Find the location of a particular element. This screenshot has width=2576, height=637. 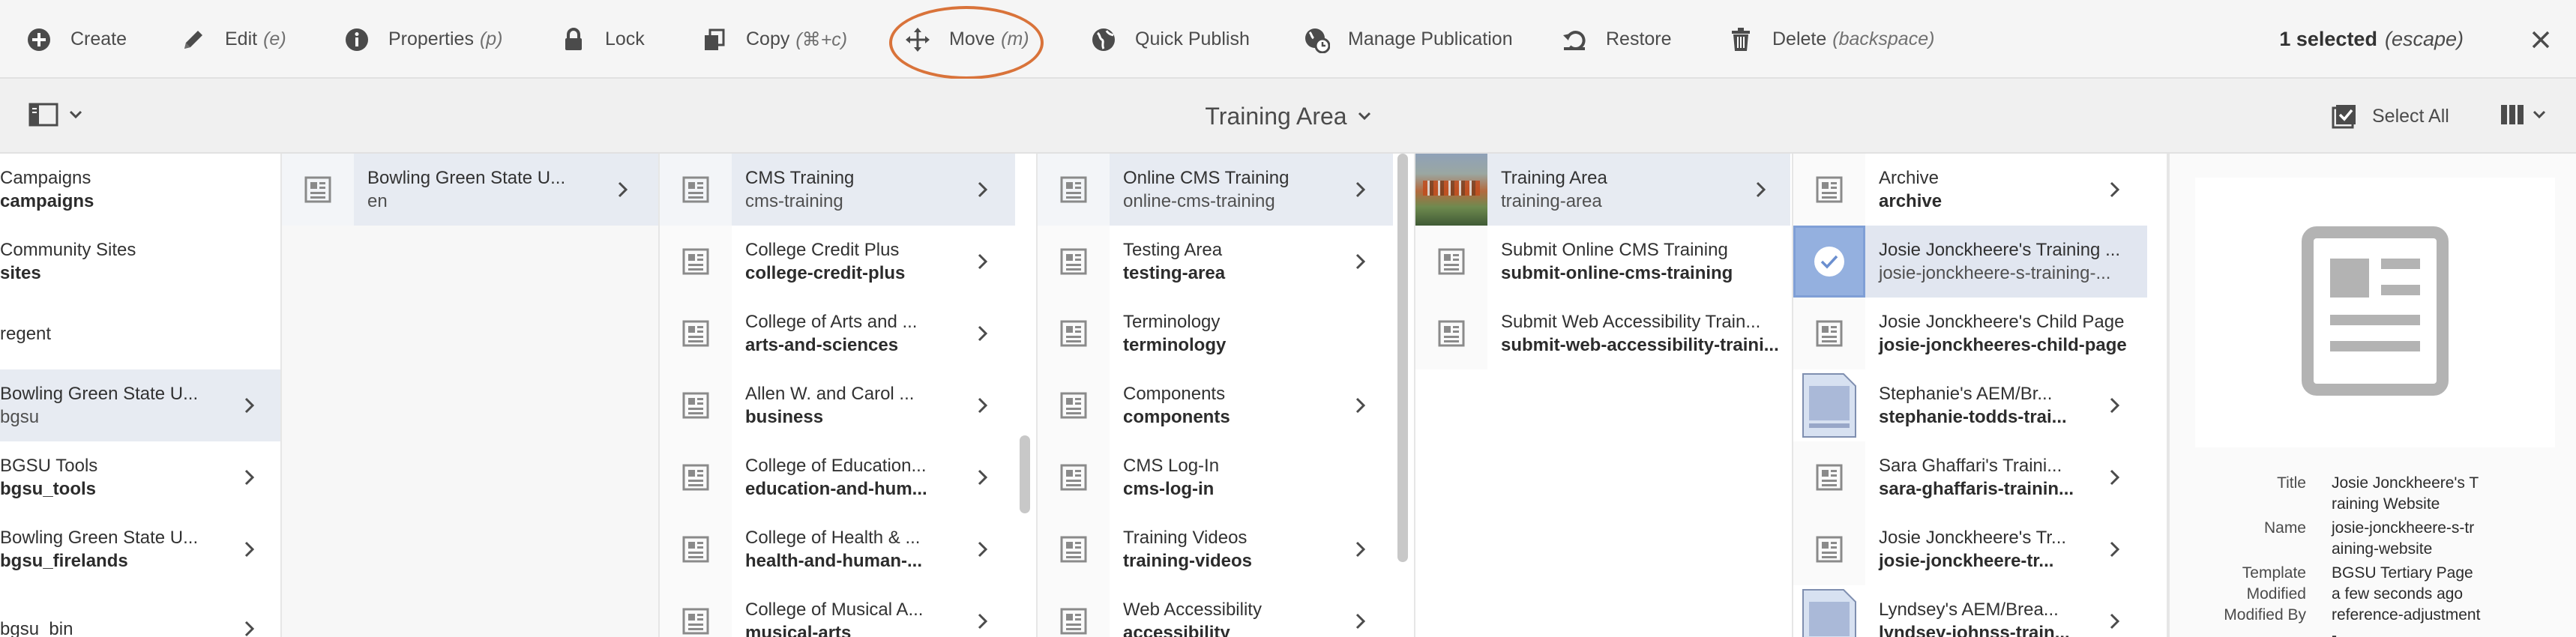

column-1-item-1: Community Sites sites is located at coordinates (140, 262).